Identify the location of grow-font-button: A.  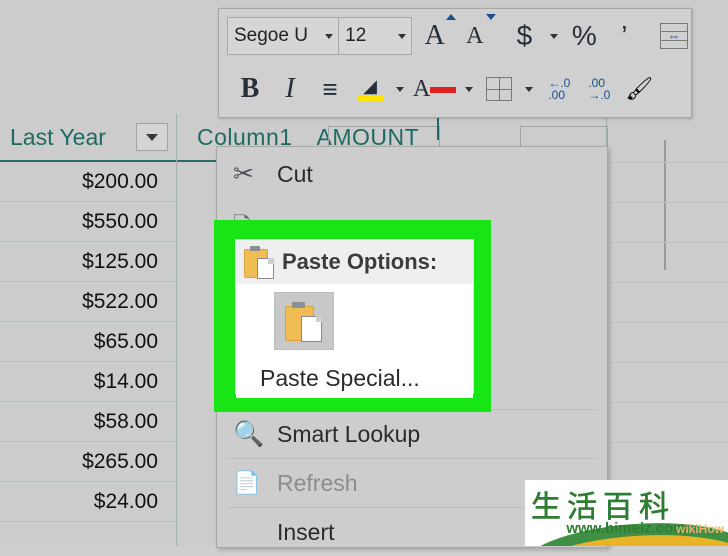
(437, 35).